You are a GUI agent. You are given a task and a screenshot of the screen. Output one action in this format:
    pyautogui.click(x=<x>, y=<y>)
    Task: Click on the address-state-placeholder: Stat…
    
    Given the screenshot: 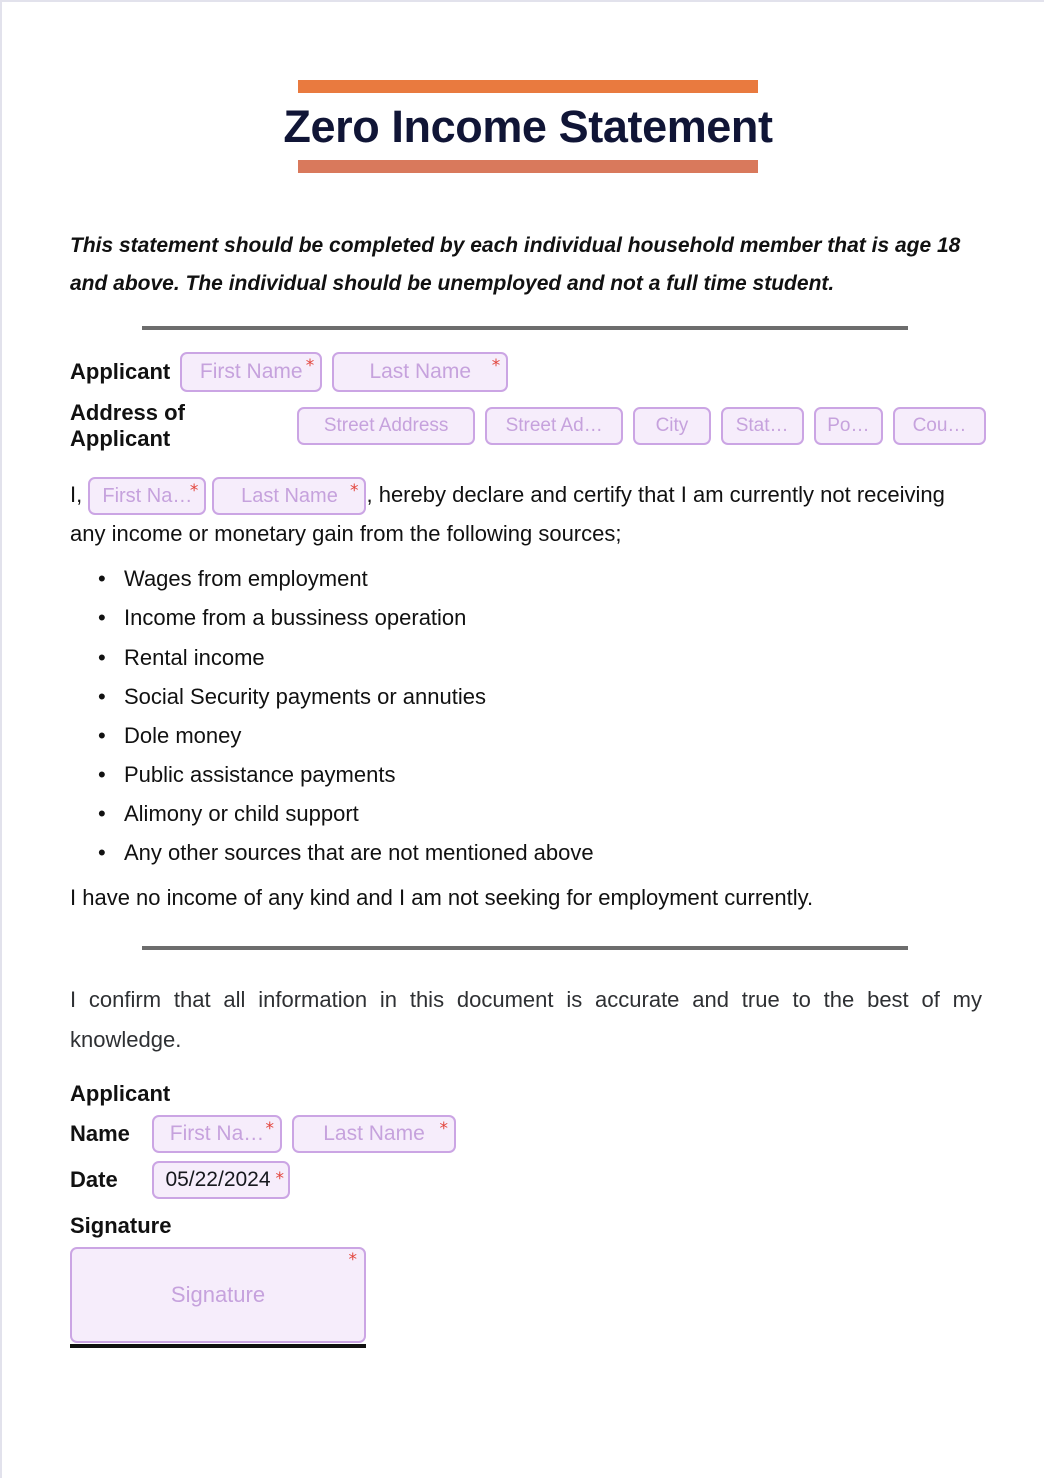 What is the action you would take?
    pyautogui.click(x=762, y=426)
    